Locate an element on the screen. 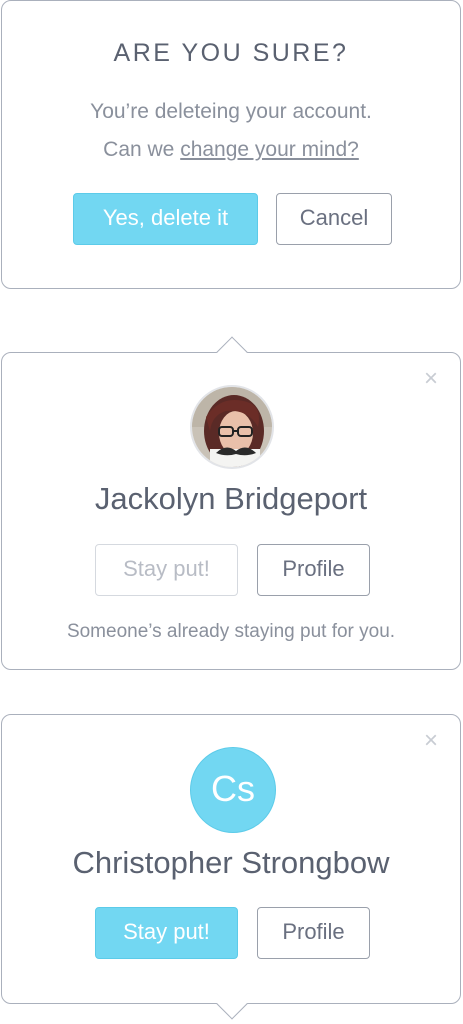 This screenshot has height=1024, width=463. avatar-photo-image is located at coordinates (232, 427).